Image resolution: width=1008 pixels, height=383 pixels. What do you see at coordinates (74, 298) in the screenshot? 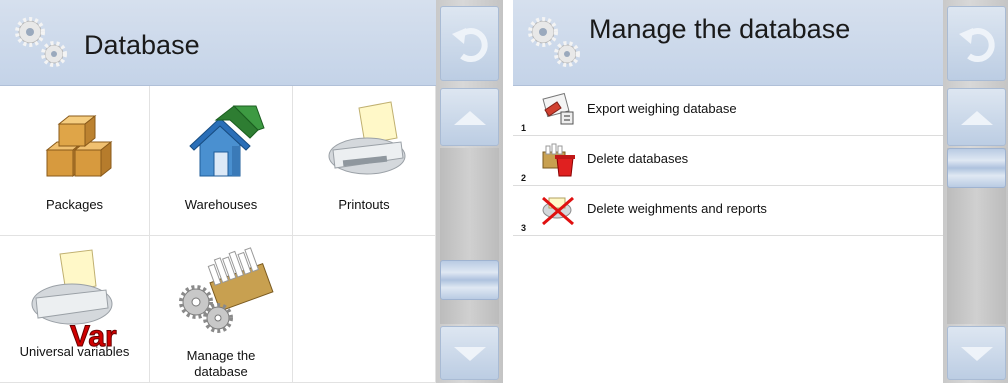
I see `printer-var-icon: Var` at bounding box center [74, 298].